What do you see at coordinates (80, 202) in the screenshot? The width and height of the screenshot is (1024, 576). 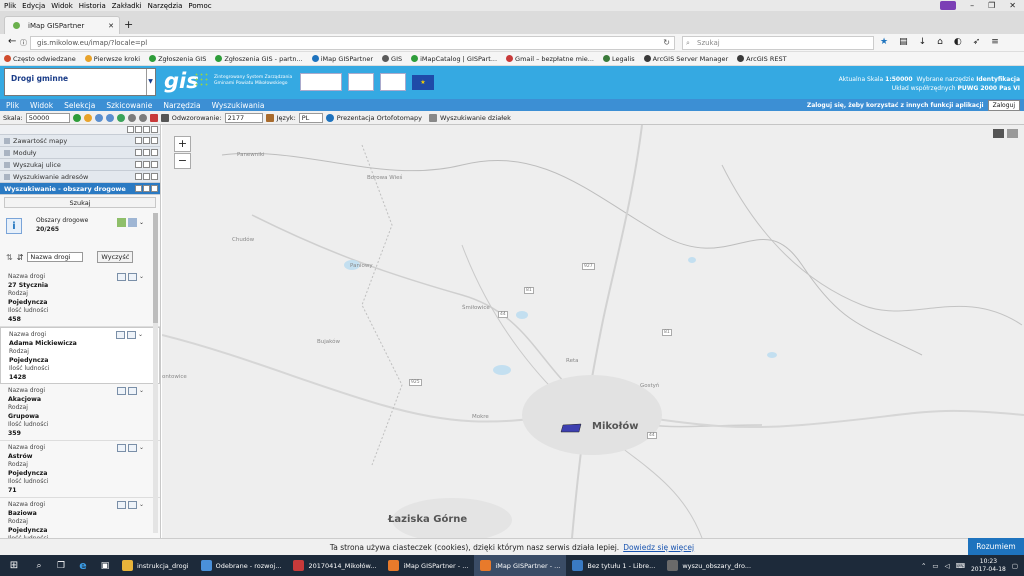 I see `search-button: Szukaj` at bounding box center [80, 202].